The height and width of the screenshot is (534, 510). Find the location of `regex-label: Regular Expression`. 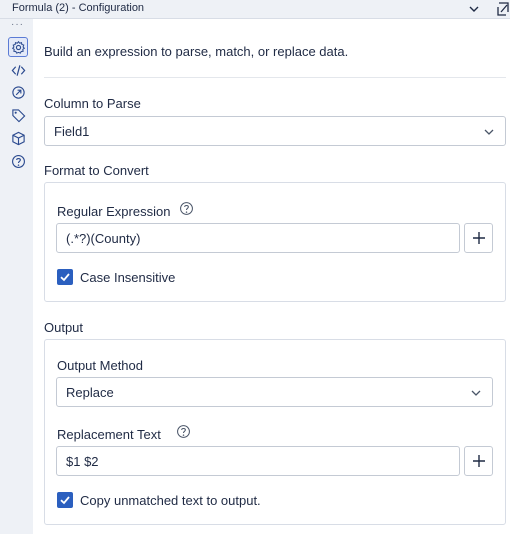

regex-label: Regular Expression is located at coordinates (114, 211).